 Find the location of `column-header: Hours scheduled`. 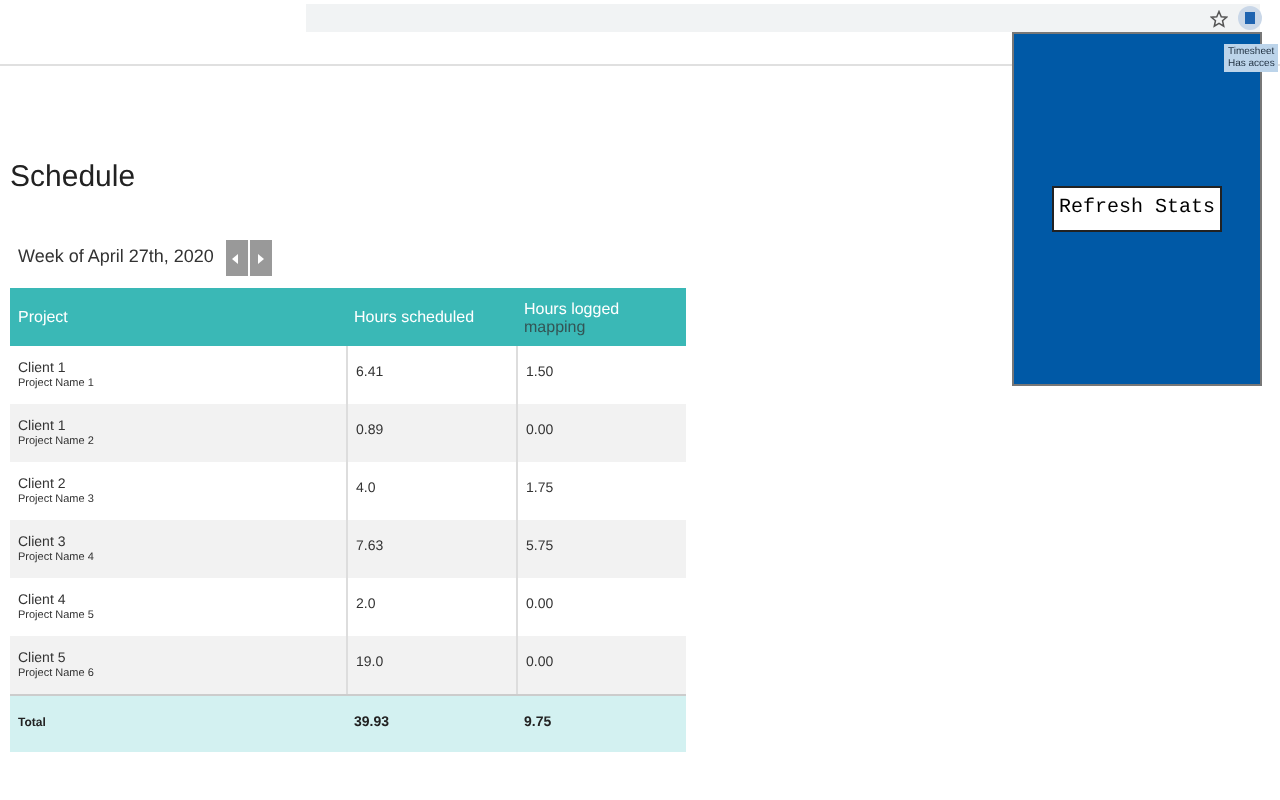

column-header: Hours scheduled is located at coordinates (415, 317).